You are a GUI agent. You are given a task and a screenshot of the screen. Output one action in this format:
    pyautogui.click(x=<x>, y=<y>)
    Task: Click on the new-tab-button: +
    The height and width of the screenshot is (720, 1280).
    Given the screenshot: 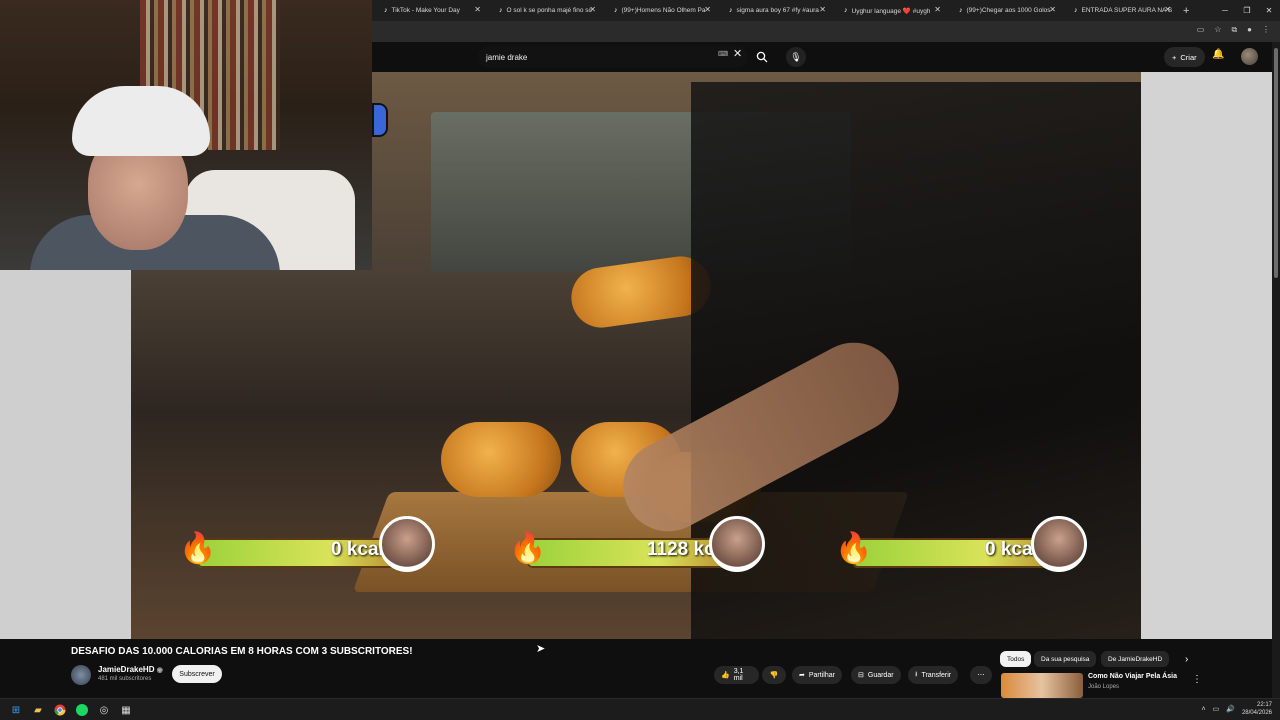 What is the action you would take?
    pyautogui.click(x=1186, y=11)
    